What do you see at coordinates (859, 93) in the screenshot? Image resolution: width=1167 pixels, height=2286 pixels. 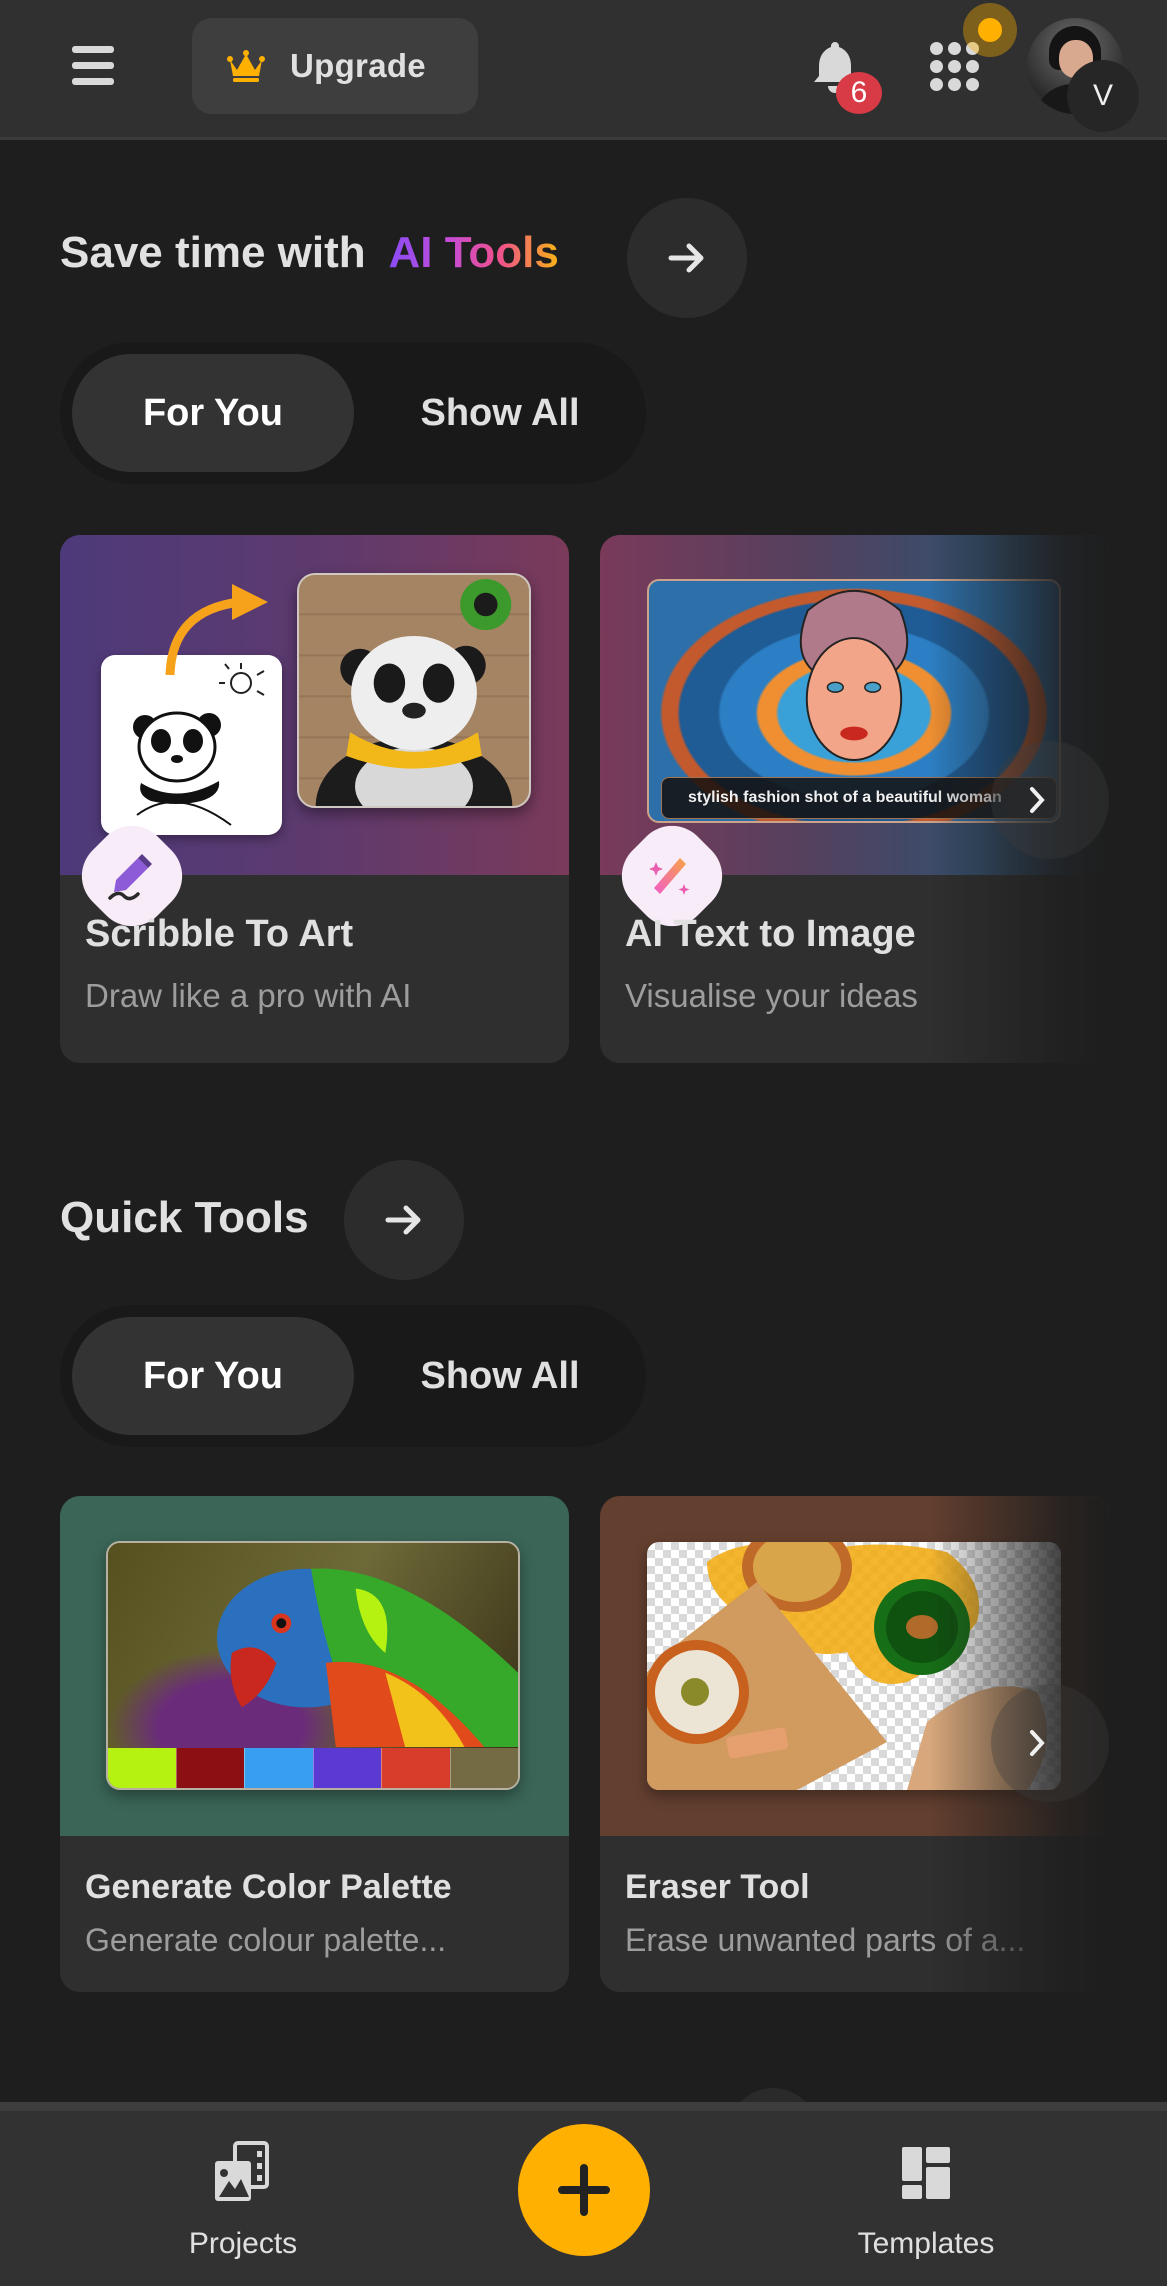 I see `notification-count-badge: 6` at bounding box center [859, 93].